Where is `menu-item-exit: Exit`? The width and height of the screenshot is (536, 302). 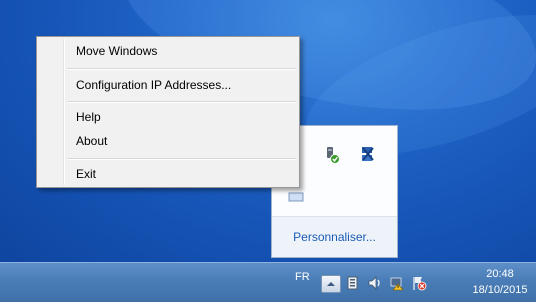
menu-item-exit: Exit is located at coordinates (168, 174).